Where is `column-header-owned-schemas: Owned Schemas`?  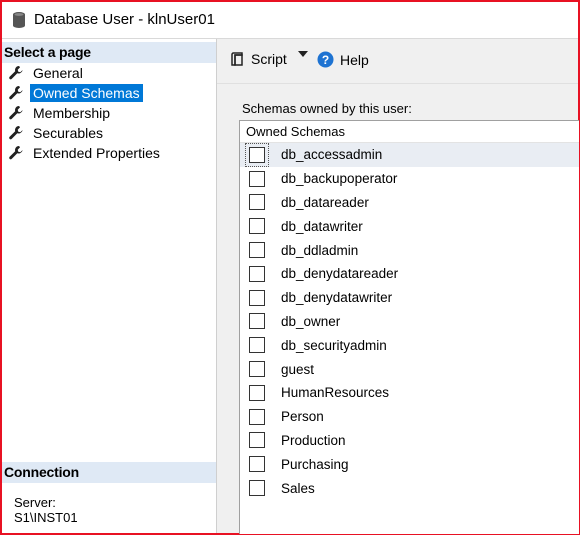
column-header-owned-schemas: Owned Schemas is located at coordinates (409, 132).